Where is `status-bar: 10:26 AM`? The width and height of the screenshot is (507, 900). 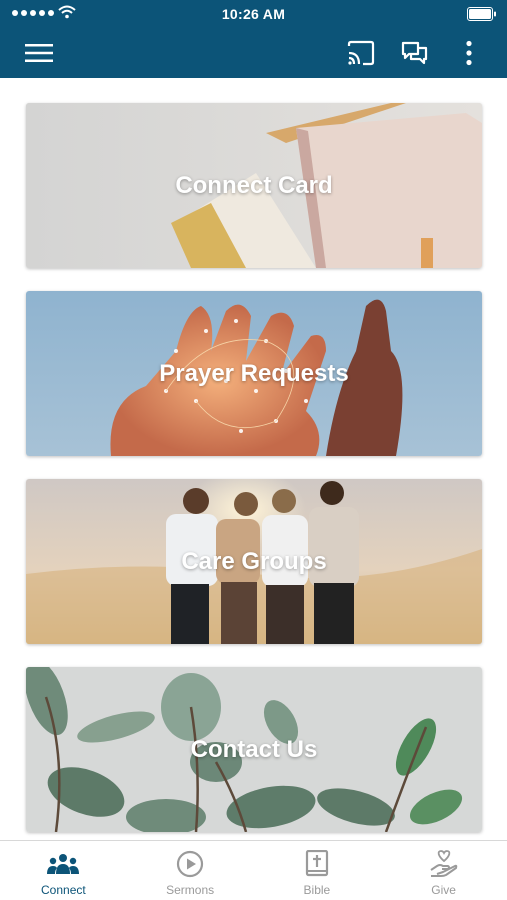 status-bar: 10:26 AM is located at coordinates (253, 14).